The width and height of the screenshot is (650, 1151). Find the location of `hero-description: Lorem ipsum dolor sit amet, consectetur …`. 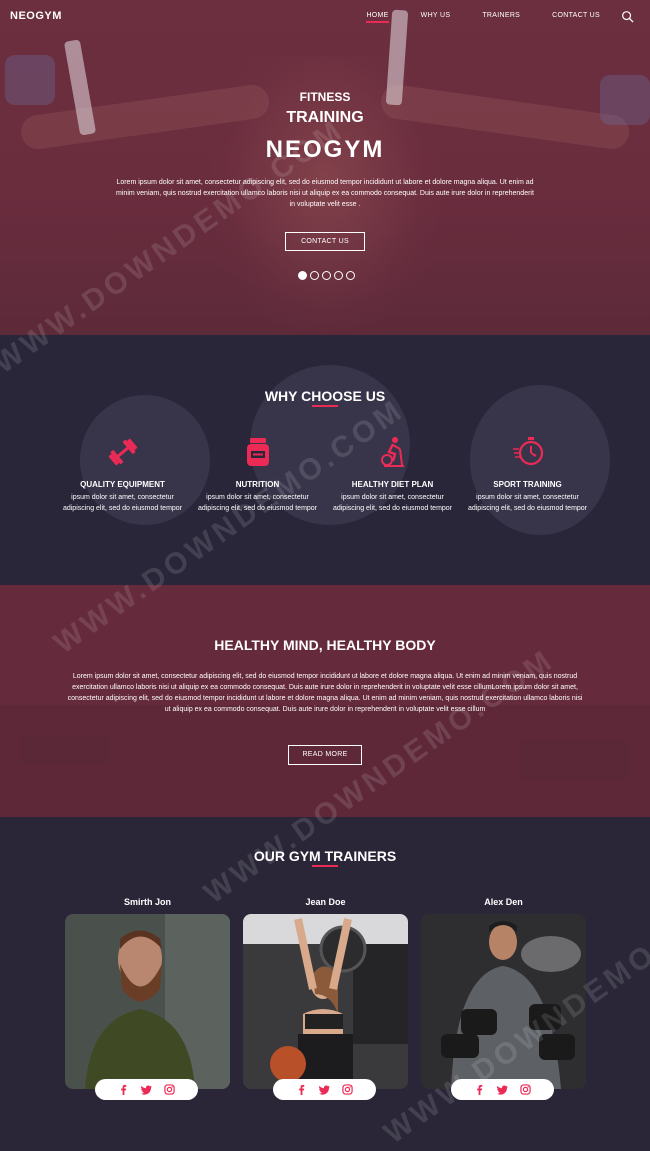

hero-description: Lorem ipsum dolor sit amet, consectetur … is located at coordinates (325, 193).